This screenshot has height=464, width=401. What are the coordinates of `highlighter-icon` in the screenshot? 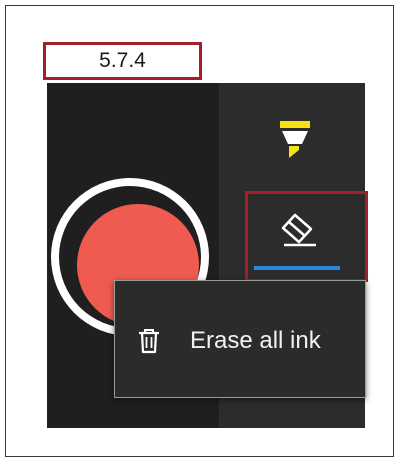 It's located at (295, 140).